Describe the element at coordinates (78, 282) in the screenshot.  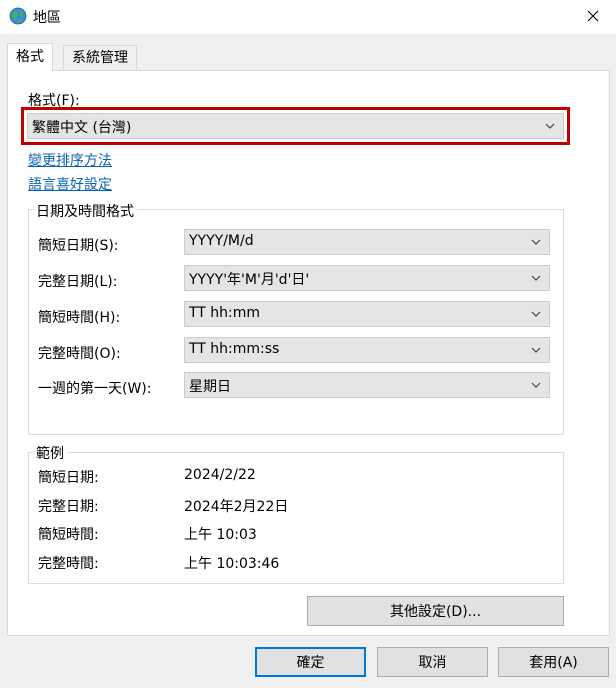
I see `long-date-label: 完整日期(L):` at that location.